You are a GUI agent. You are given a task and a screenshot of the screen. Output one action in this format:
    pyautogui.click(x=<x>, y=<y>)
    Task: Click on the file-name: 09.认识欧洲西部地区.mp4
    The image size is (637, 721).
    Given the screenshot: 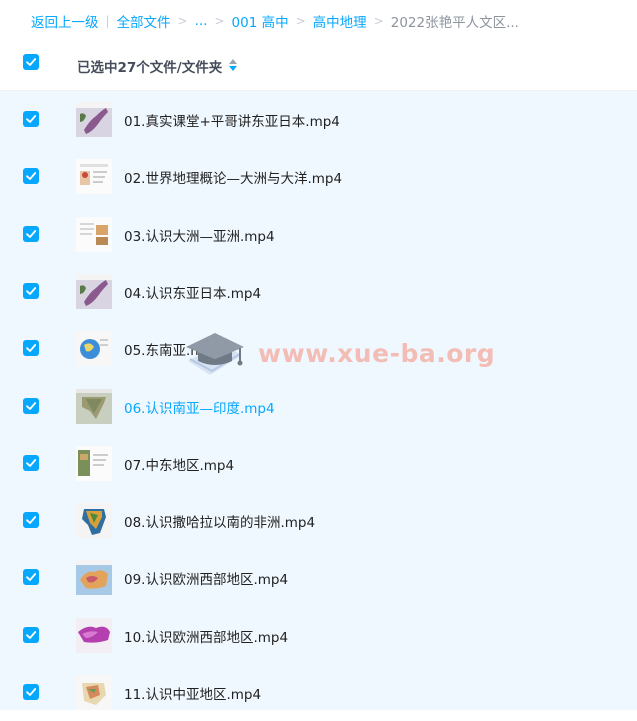 What is the action you would take?
    pyautogui.click(x=206, y=578)
    